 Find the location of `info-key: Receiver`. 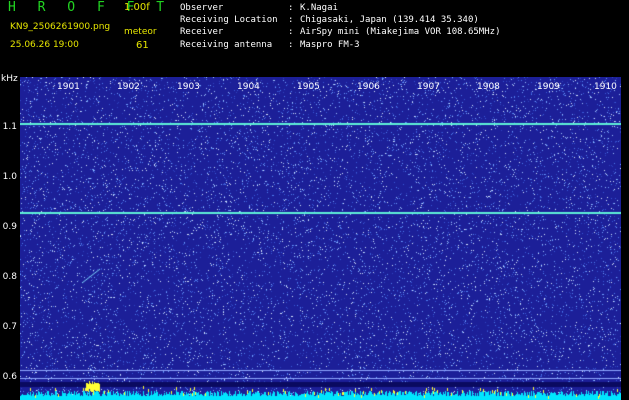

info-key: Receiver is located at coordinates (202, 32).